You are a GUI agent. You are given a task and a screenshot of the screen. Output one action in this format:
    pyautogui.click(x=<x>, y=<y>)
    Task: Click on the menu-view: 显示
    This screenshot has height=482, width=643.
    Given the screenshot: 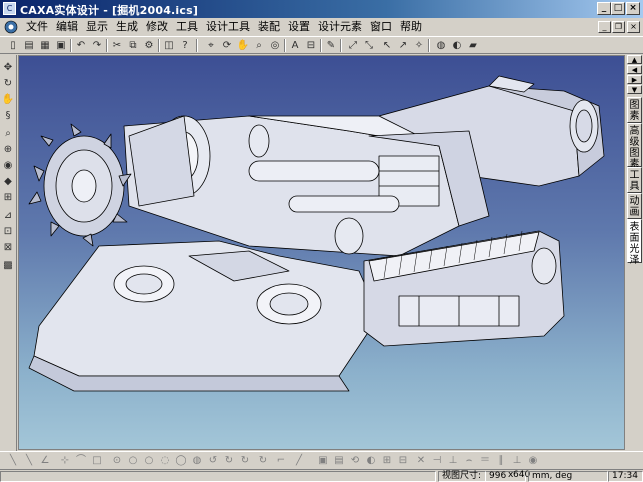 What is the action you would take?
    pyautogui.click(x=97, y=27)
    